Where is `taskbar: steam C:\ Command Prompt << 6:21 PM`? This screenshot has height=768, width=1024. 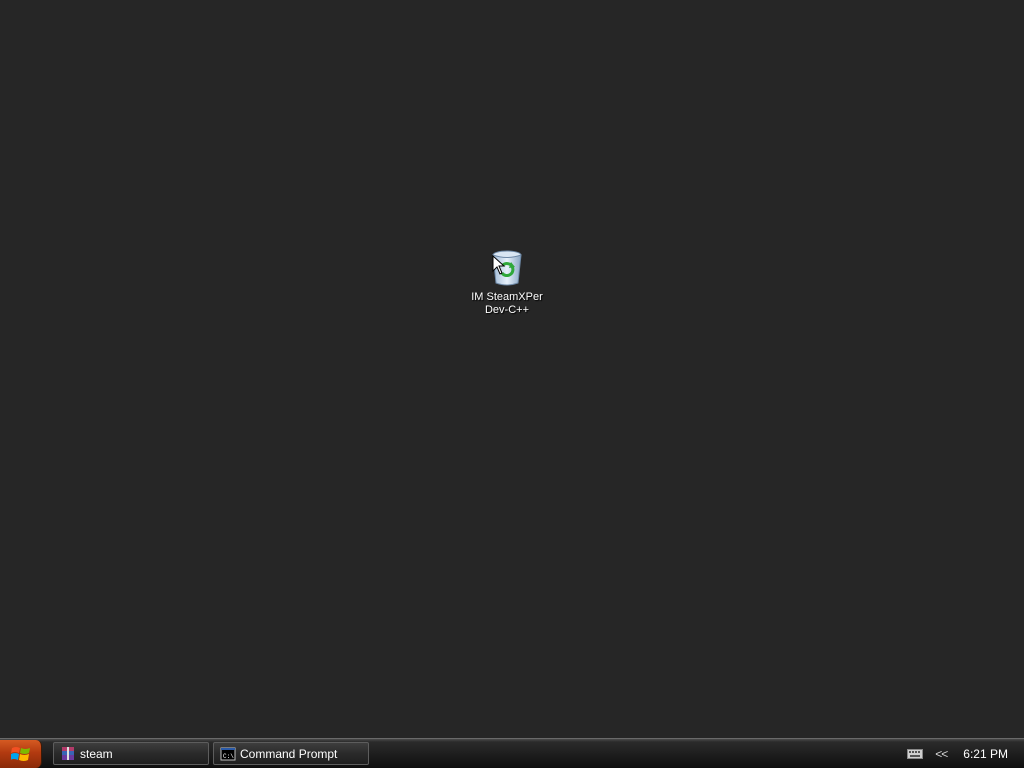 taskbar: steam C:\ Command Prompt << 6:21 PM is located at coordinates (512, 753).